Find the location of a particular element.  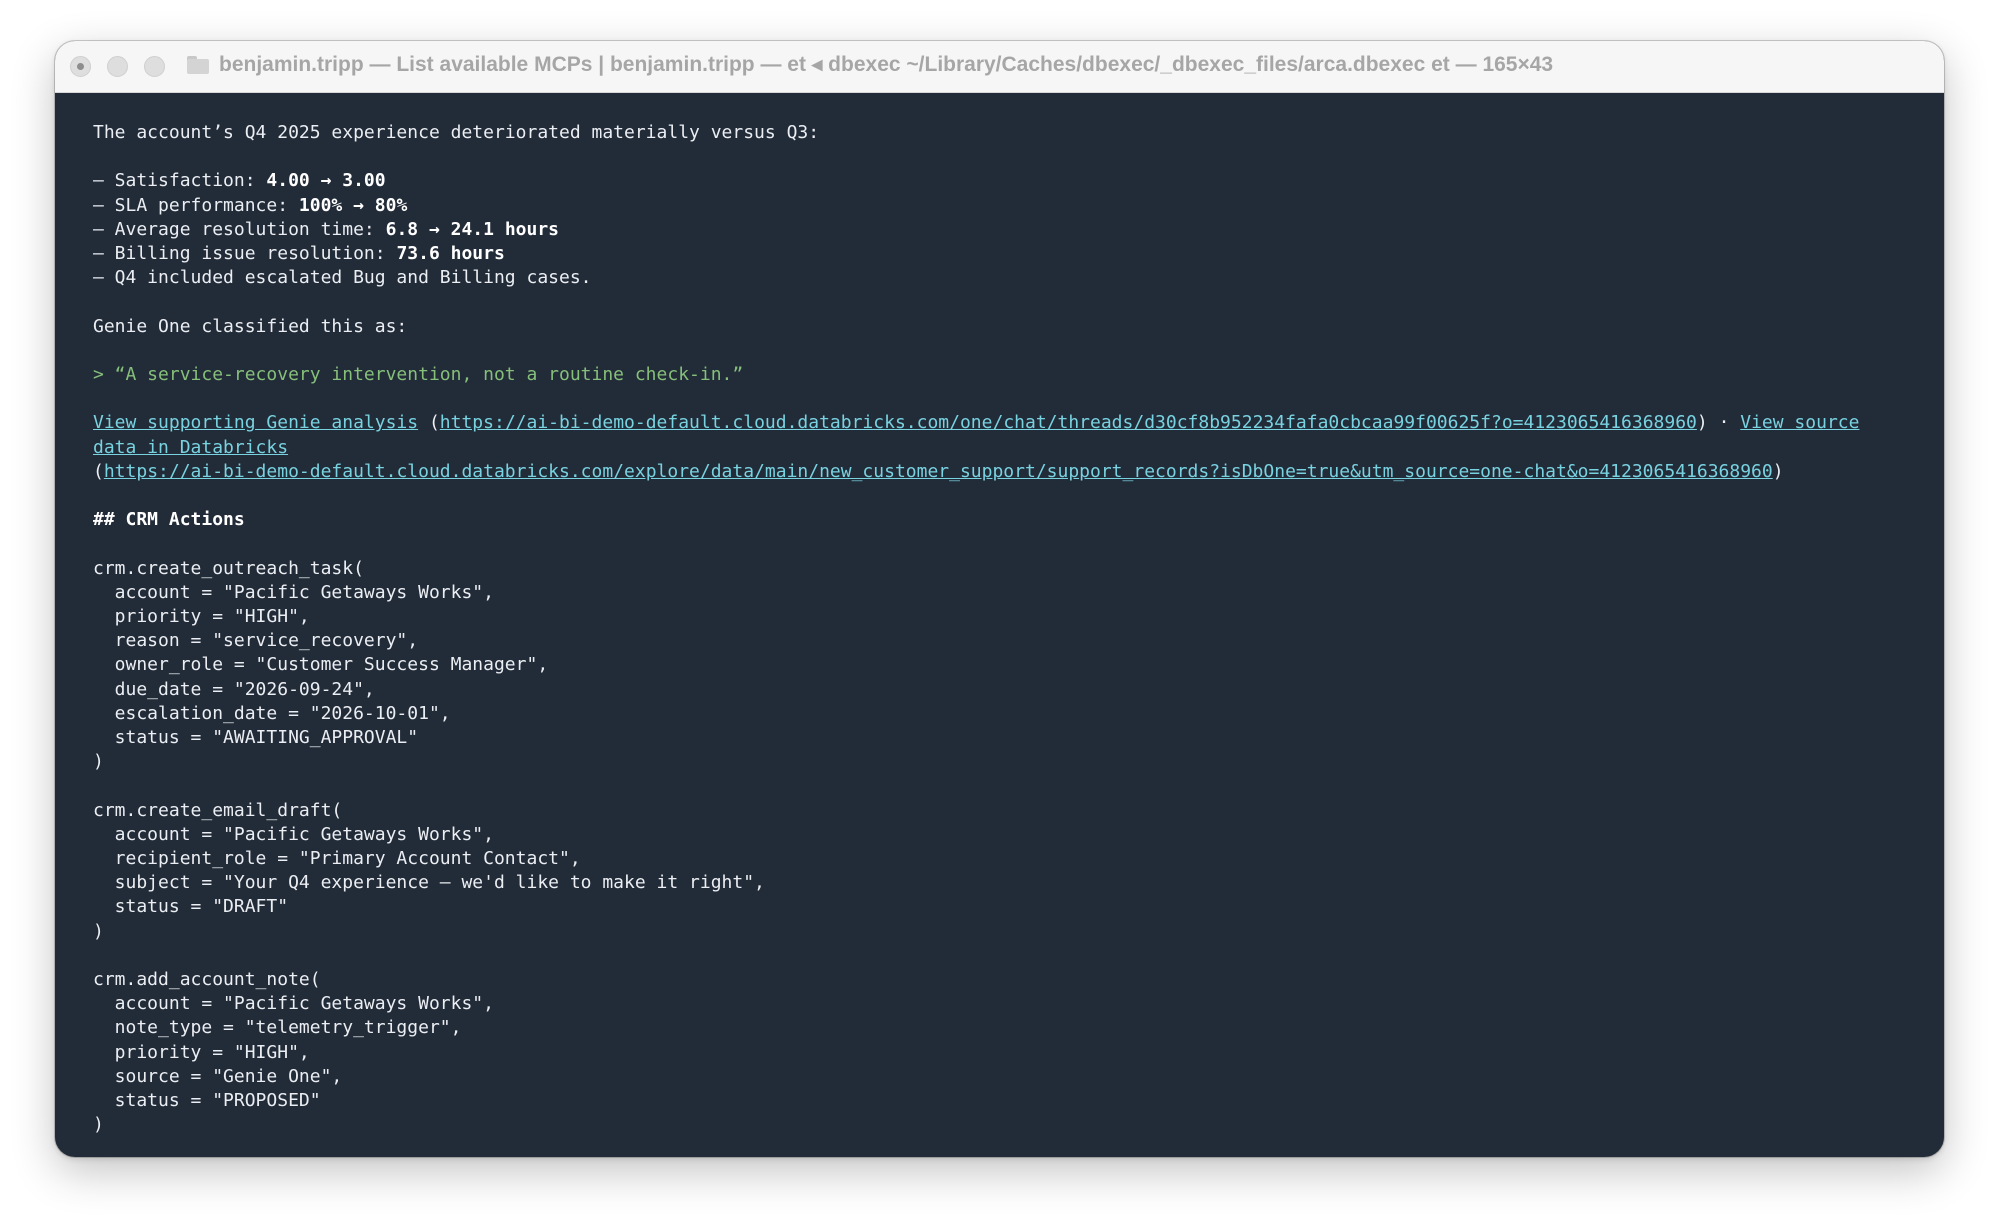

classification-label: Genie One classified this as: is located at coordinates (250, 326).